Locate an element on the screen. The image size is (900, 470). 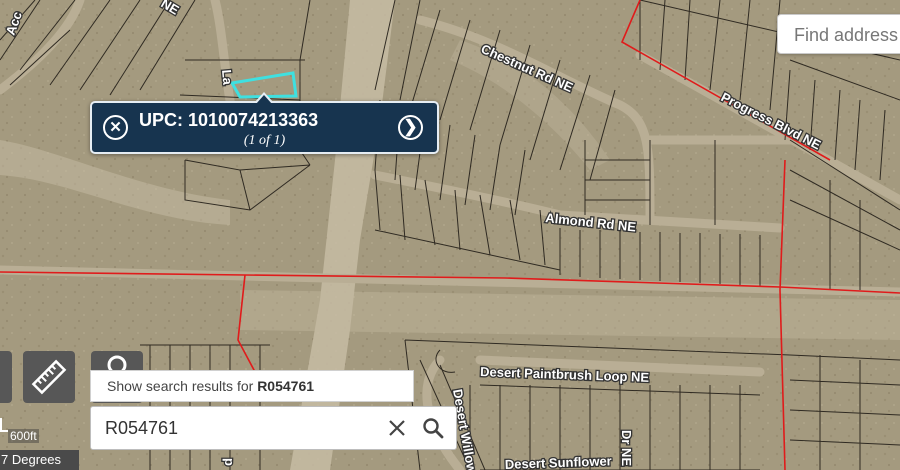
ruler-icon is located at coordinates (49, 377).